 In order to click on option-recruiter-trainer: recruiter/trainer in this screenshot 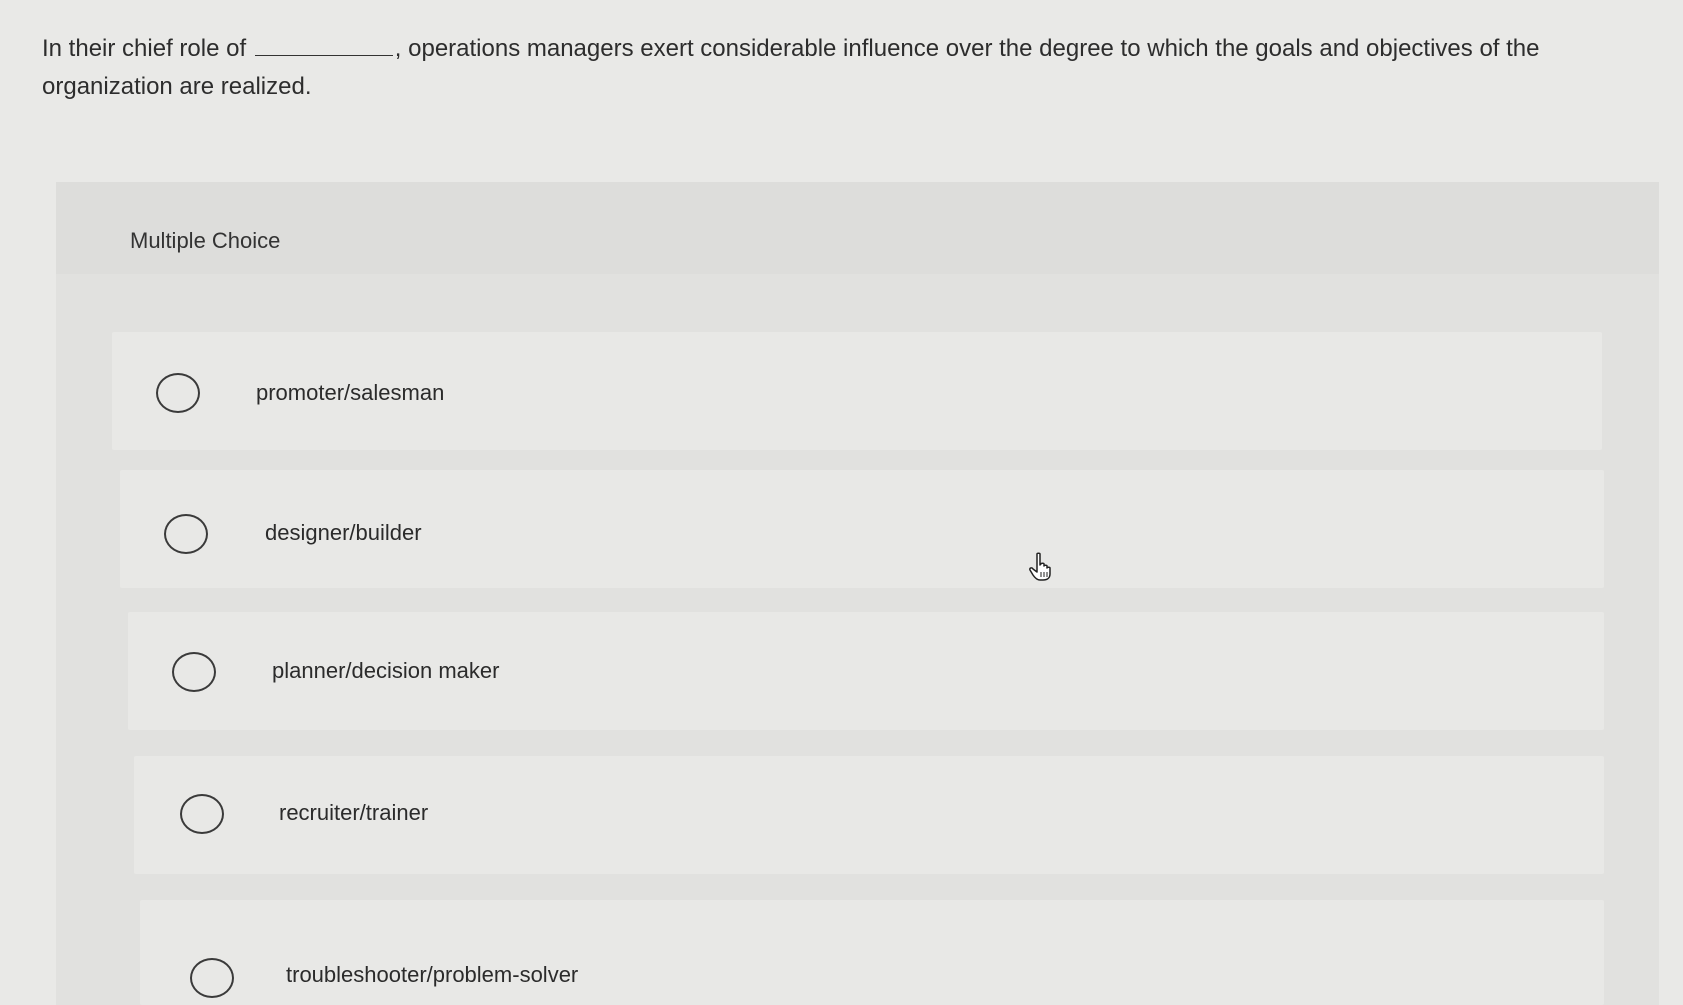, I will do `click(869, 815)`.